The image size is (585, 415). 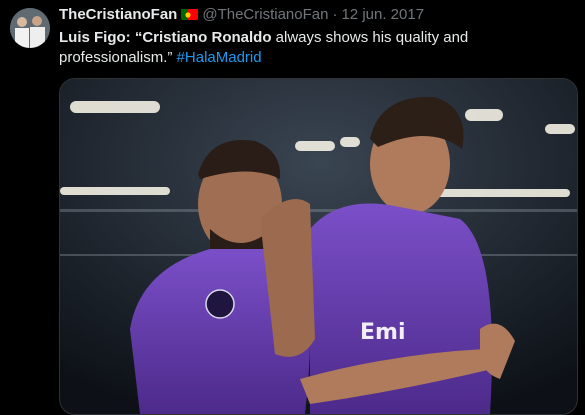 I want to click on tweet-date: 12 jun. 2017, so click(x=382, y=14).